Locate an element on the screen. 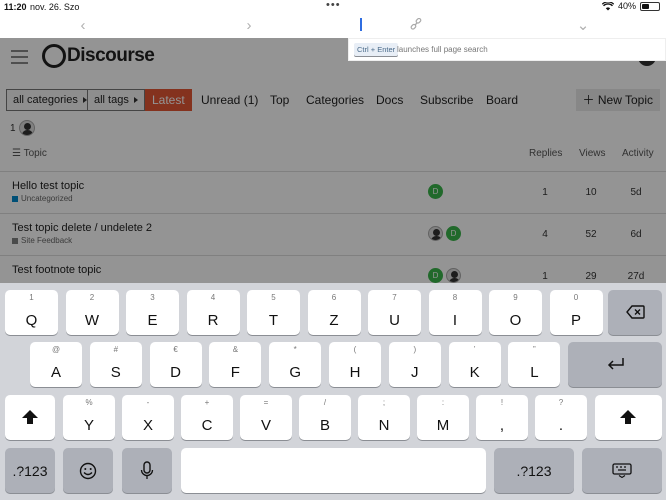 The width and height of the screenshot is (666, 500). topic-category: Uncategorized is located at coordinates (42, 198).